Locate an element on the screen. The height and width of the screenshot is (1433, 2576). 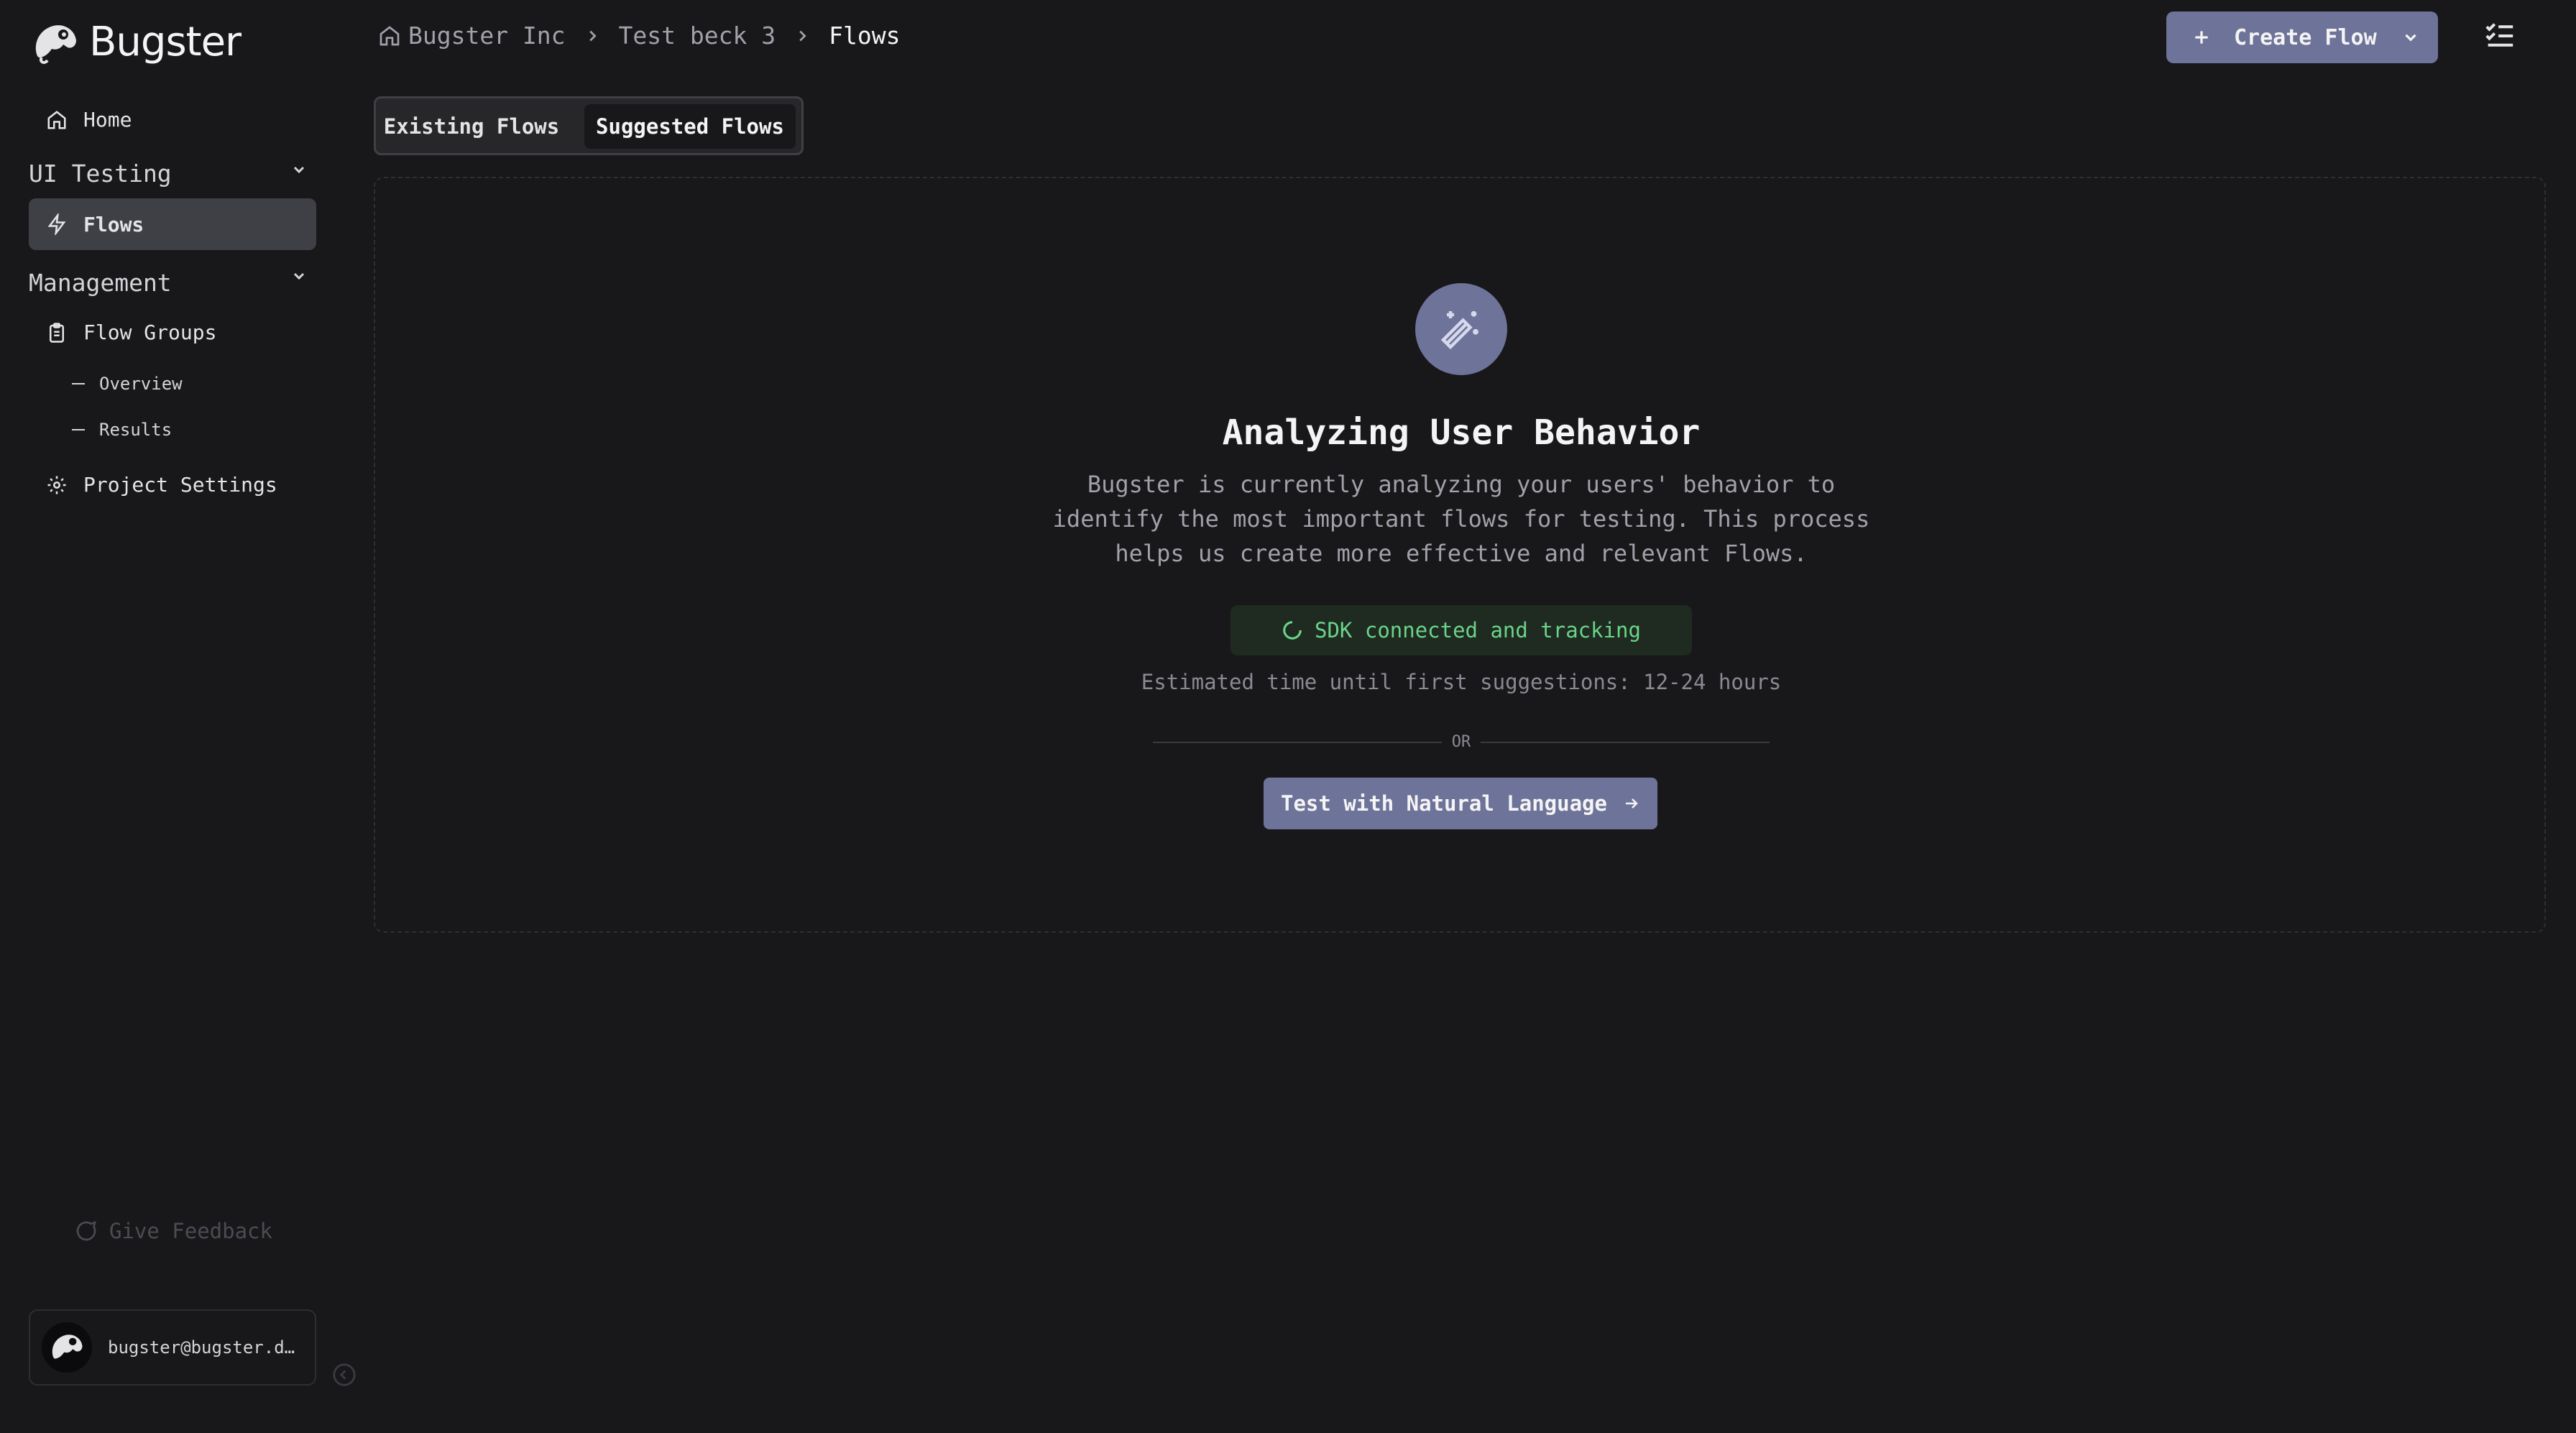
clipboard-icon is located at coordinates (57, 333).